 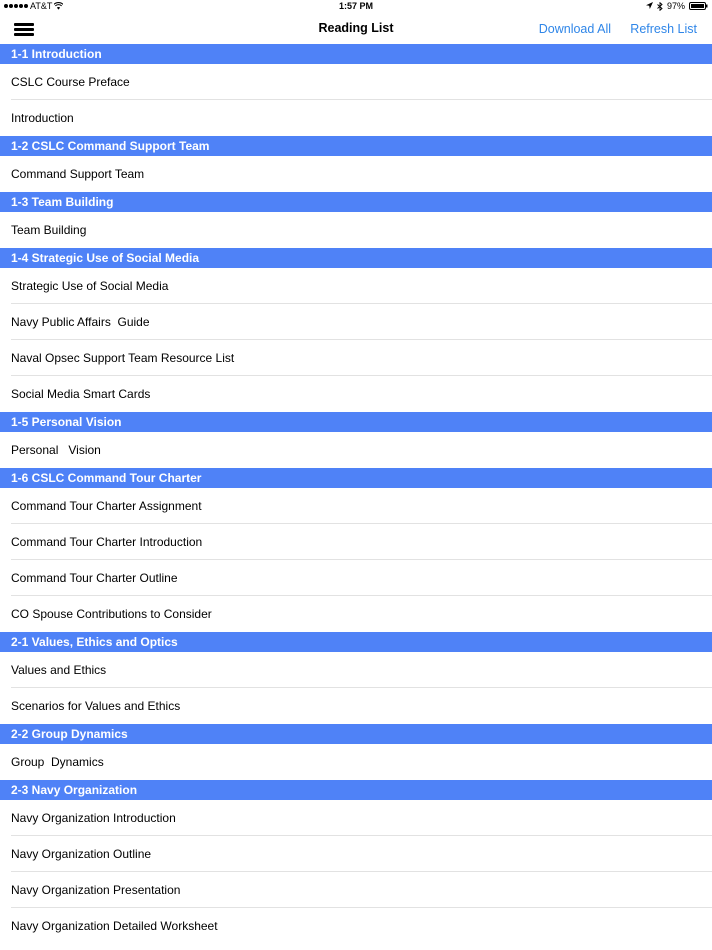 What do you see at coordinates (356, 734) in the screenshot?
I see `section-header: 2-2 Group Dynamics` at bounding box center [356, 734].